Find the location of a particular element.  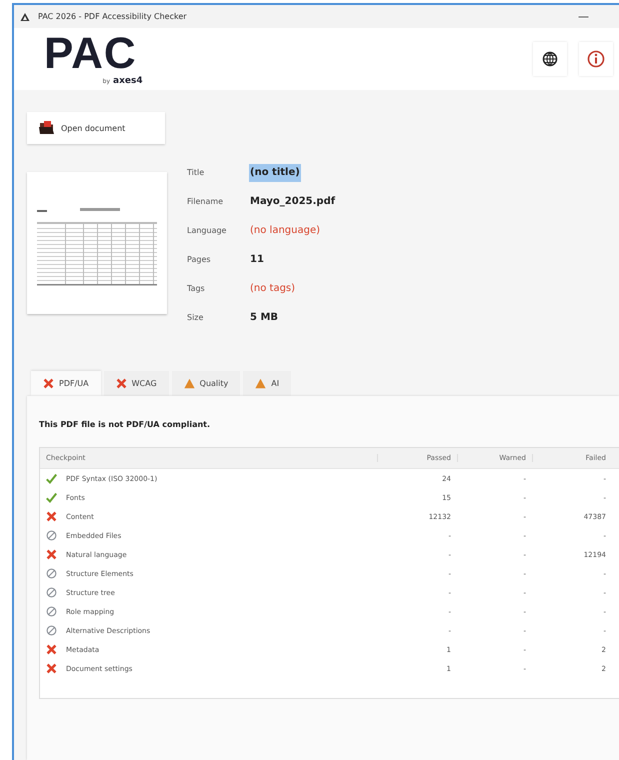

info-icon is located at coordinates (596, 59).